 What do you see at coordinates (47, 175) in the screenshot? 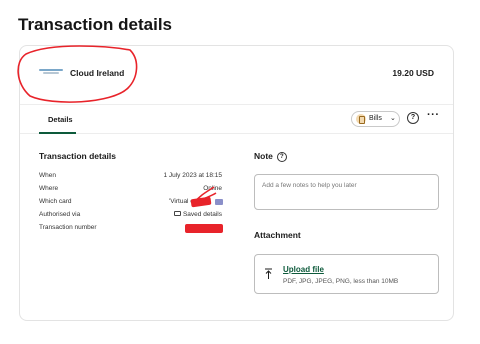
I see `detail-label-when: When` at bounding box center [47, 175].